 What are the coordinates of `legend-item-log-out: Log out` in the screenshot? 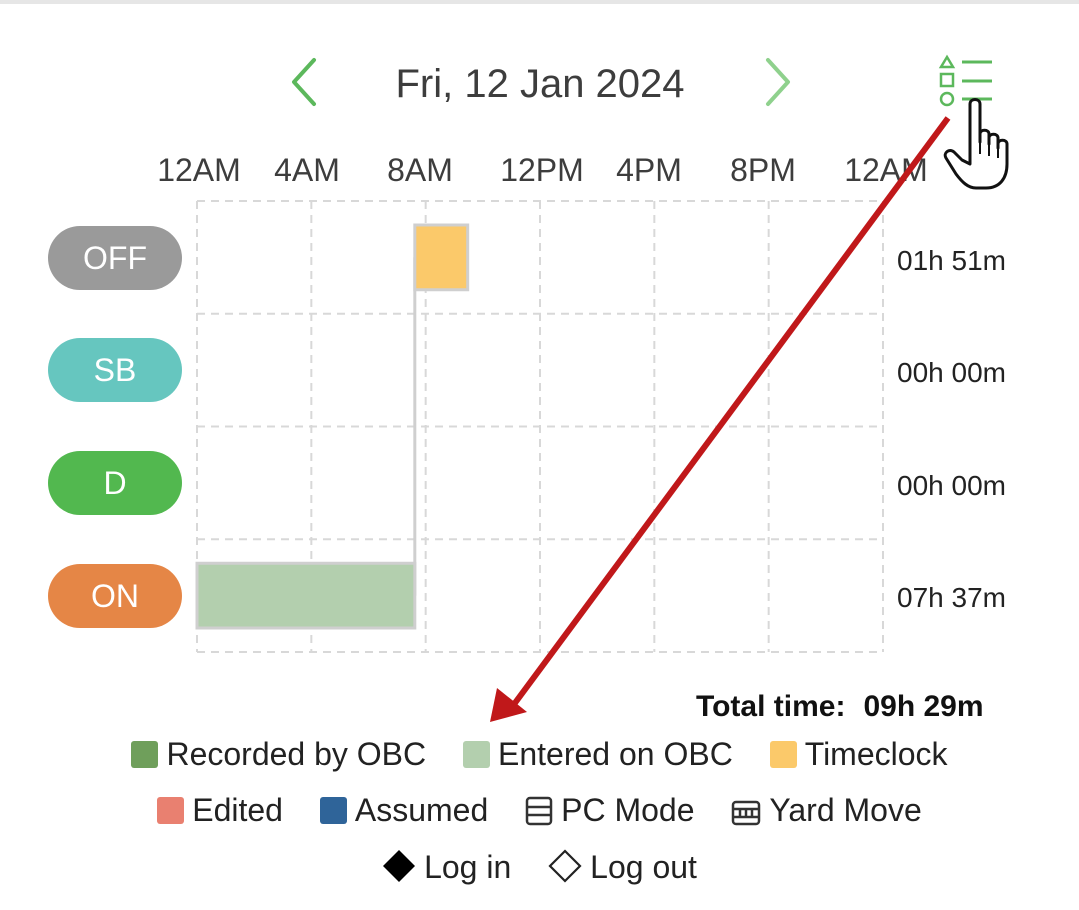 It's located at (622, 867).